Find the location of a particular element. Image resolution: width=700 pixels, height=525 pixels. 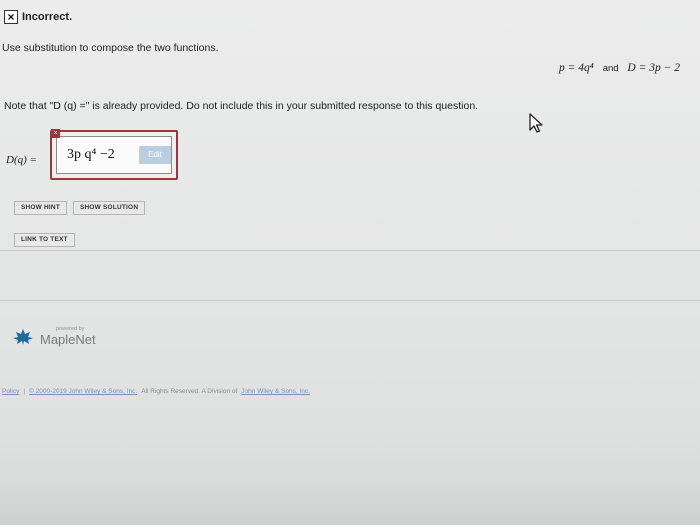

help-buttons: SHOW HINT SHOW SOLUTION is located at coordinates (80, 208).